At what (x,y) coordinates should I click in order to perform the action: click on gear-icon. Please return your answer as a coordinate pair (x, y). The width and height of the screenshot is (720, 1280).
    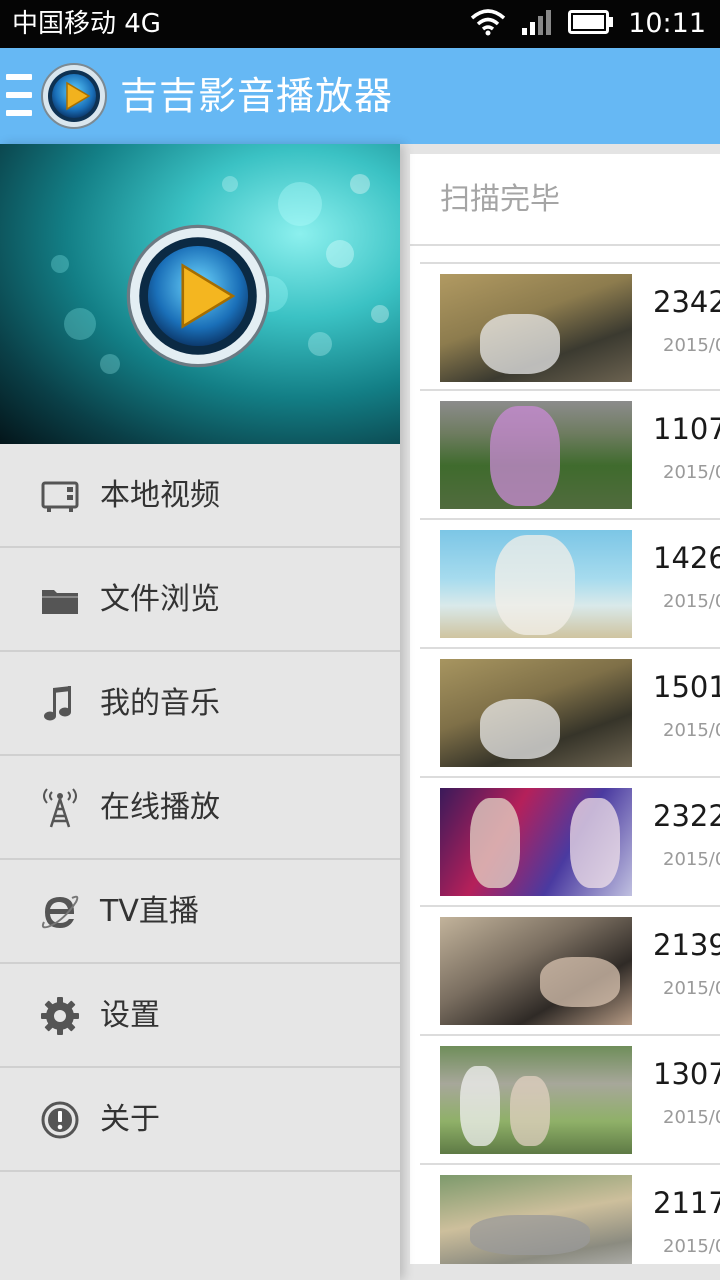
    Looking at the image, I should click on (60, 1016).